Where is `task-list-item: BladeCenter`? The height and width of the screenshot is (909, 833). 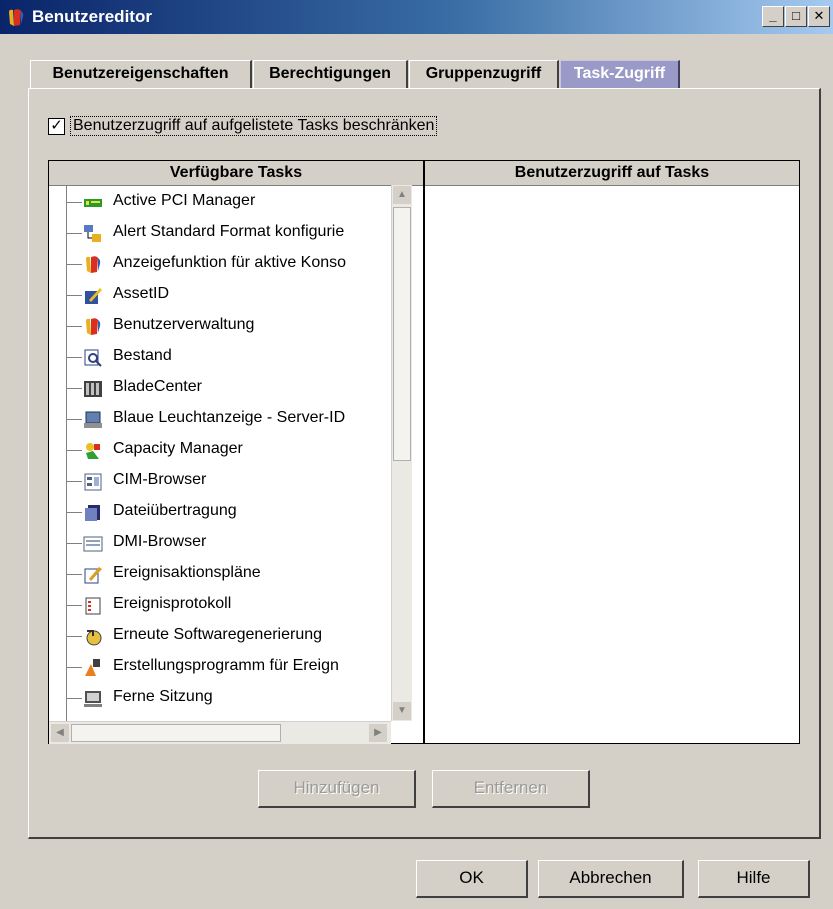 task-list-item: BladeCenter is located at coordinates (219, 388).